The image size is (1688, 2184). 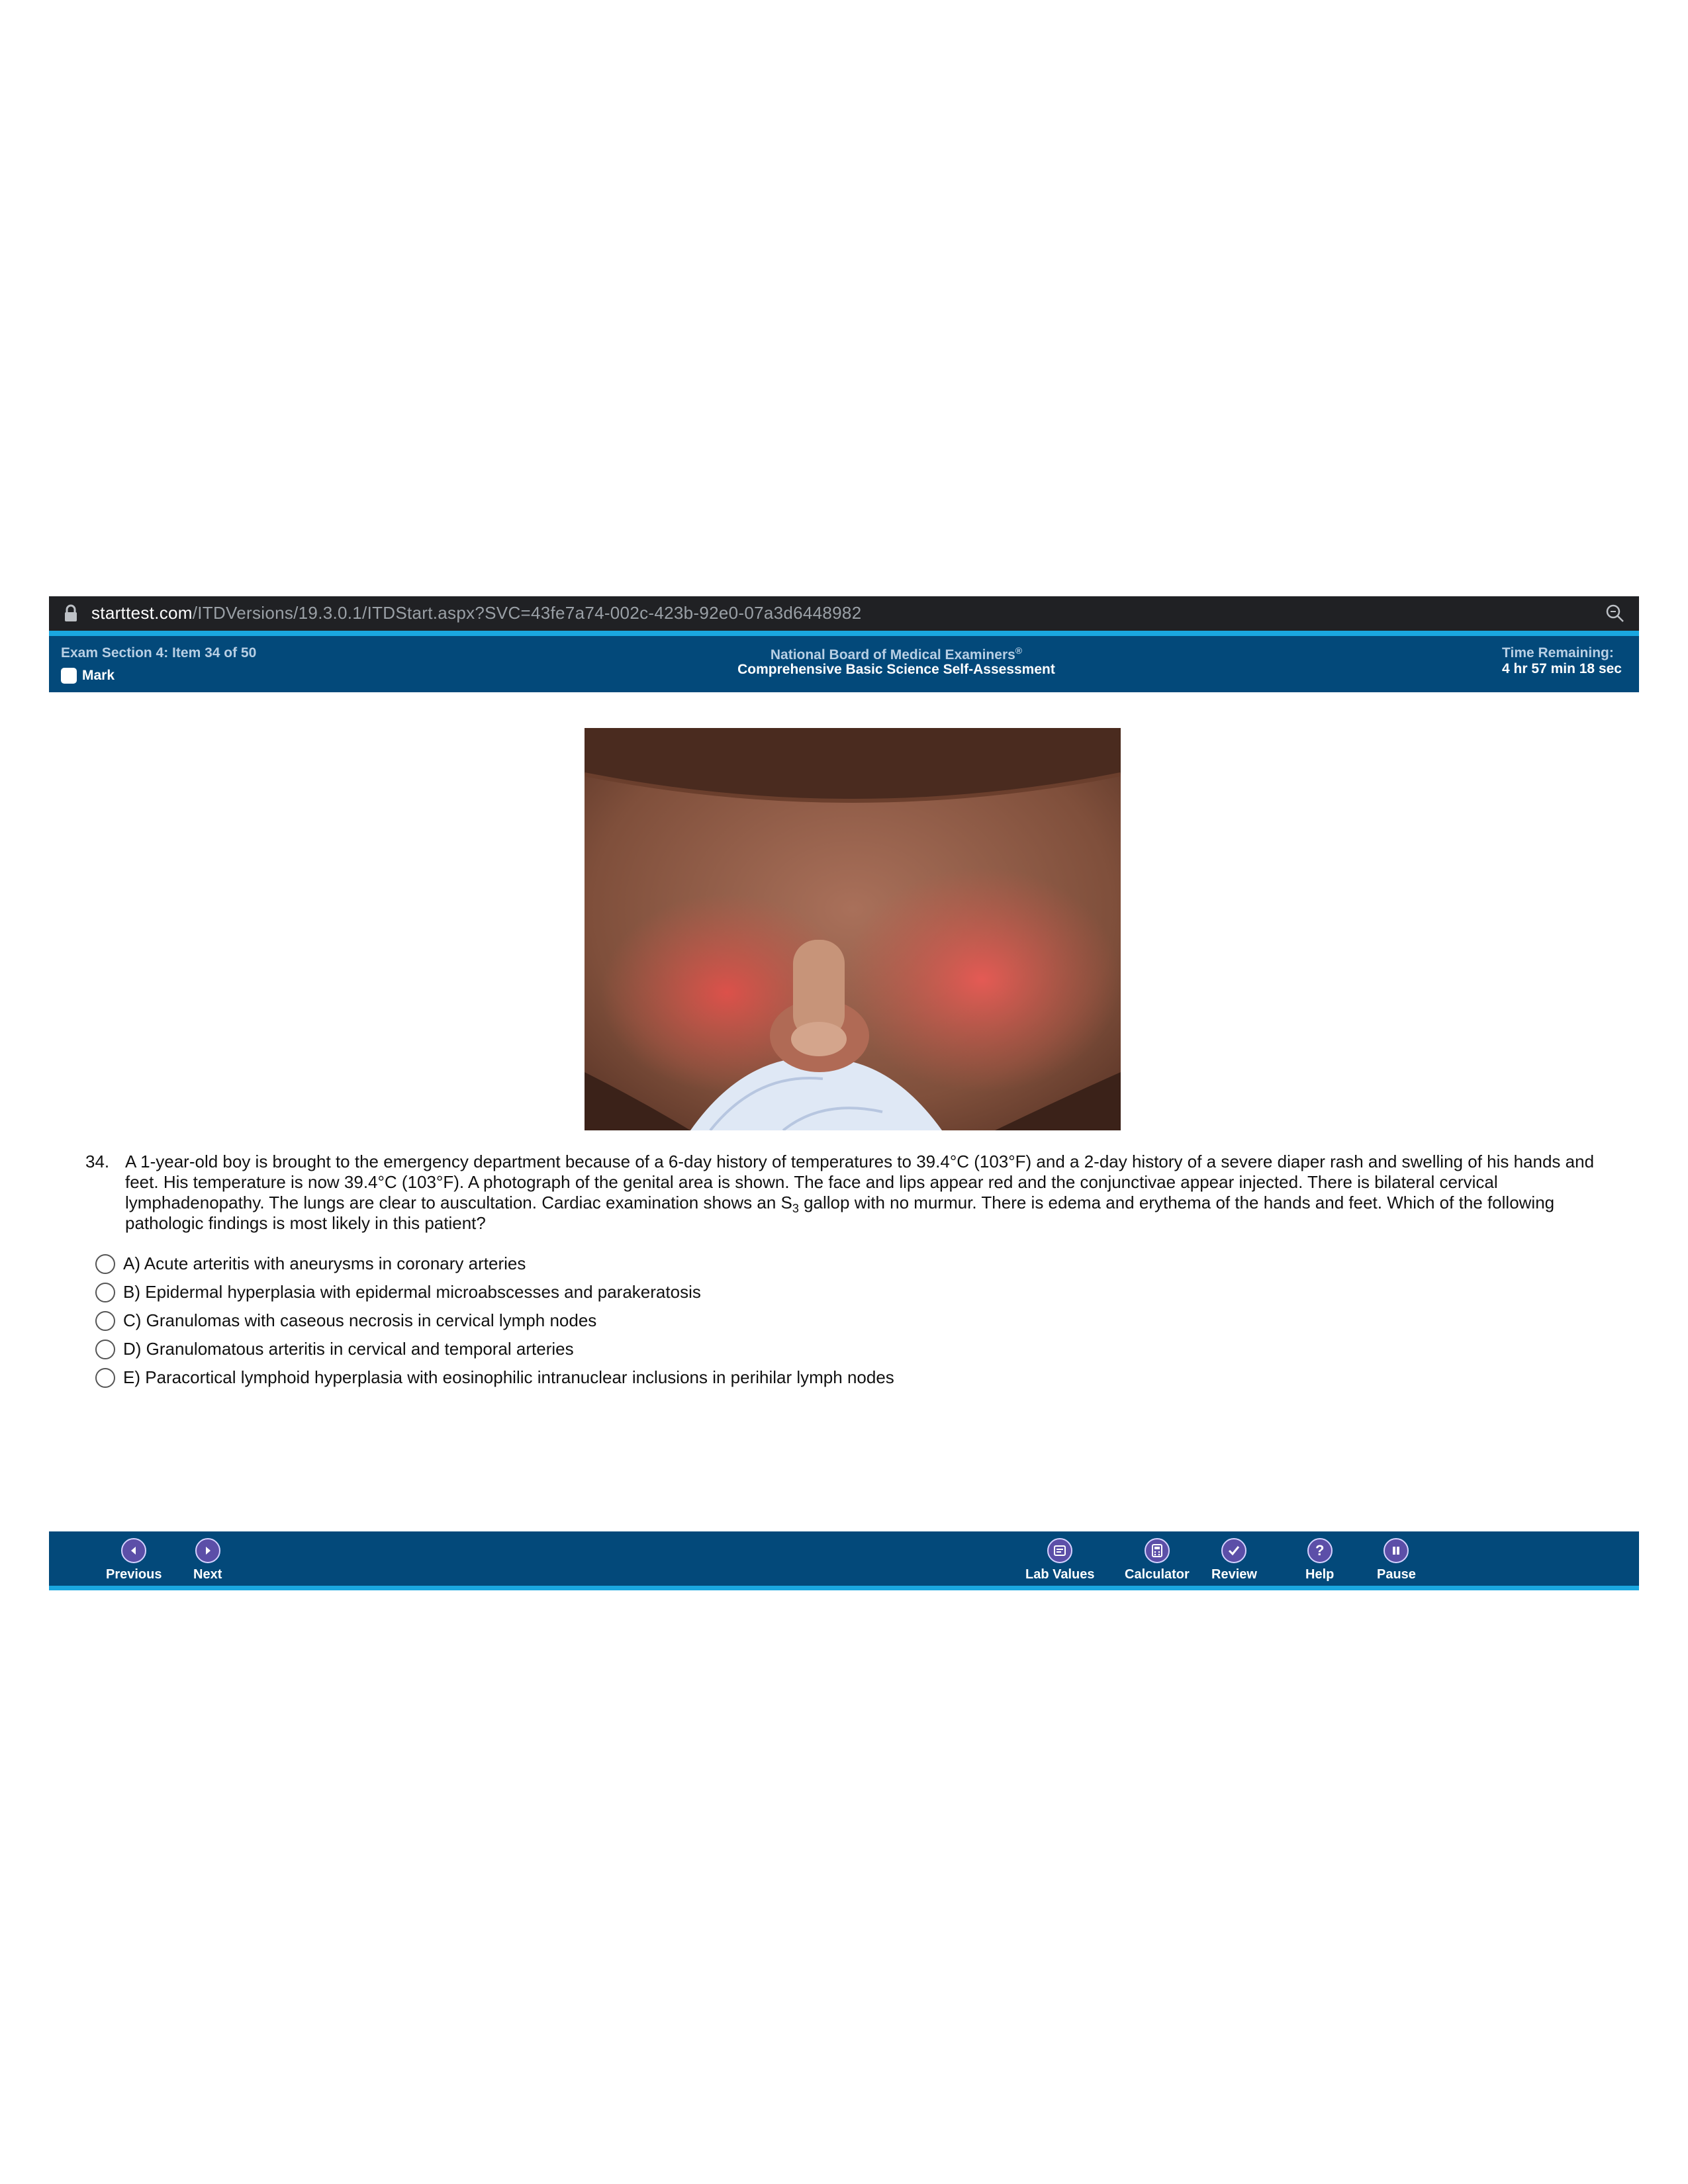 I want to click on next-label: Next, so click(x=207, y=1575).